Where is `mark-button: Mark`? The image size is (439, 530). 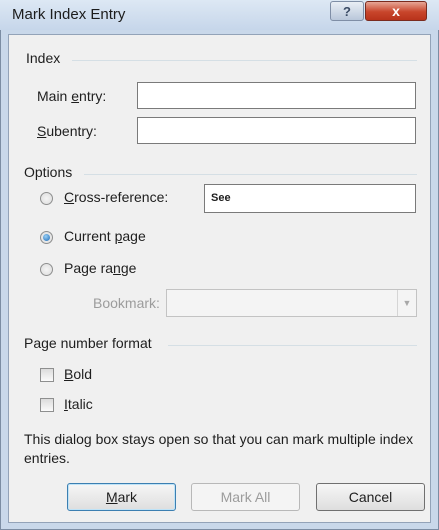
mark-button: Mark is located at coordinates (121, 497).